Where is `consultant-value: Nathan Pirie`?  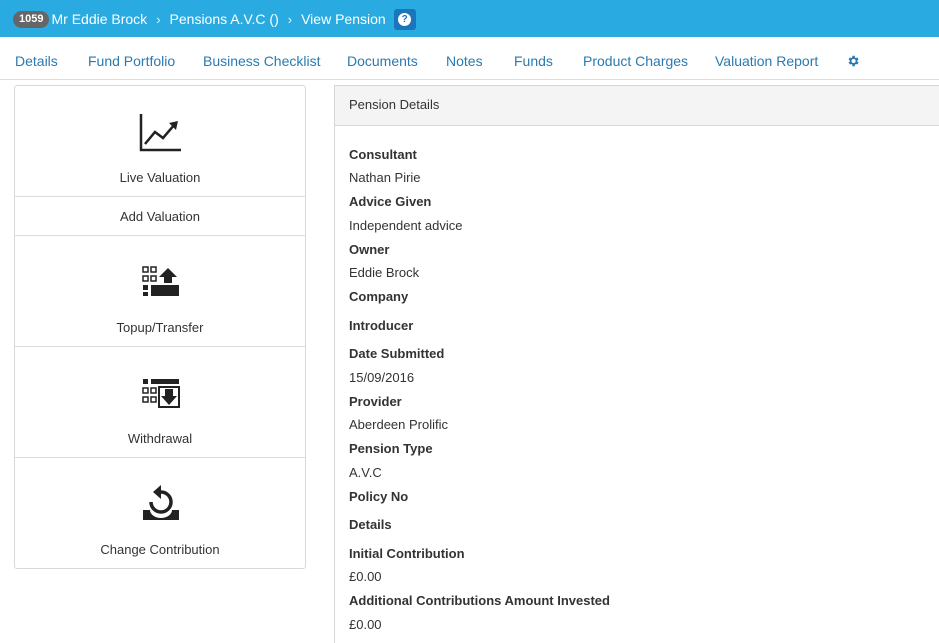
consultant-value: Nathan Pirie is located at coordinates (385, 177).